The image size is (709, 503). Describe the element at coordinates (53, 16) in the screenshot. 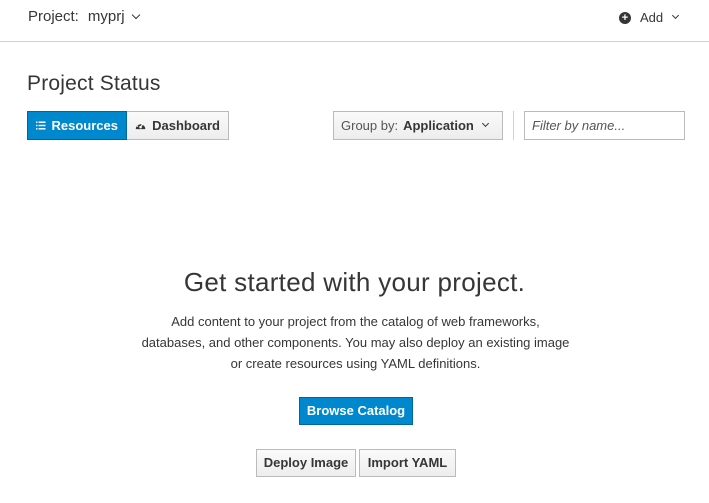

I see `project-label: Project:` at that location.